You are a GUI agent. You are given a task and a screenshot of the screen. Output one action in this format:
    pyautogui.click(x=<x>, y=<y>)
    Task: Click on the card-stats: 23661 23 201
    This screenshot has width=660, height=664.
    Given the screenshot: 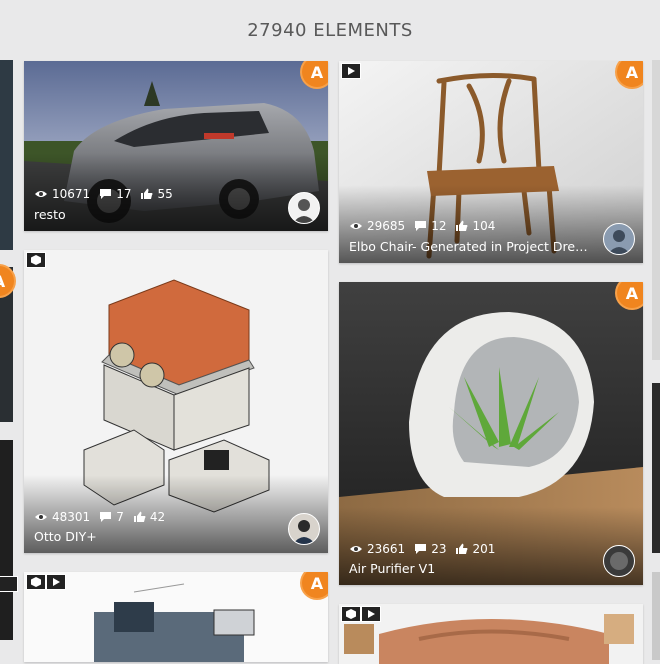 What is the action you would take?
    pyautogui.click(x=424, y=549)
    